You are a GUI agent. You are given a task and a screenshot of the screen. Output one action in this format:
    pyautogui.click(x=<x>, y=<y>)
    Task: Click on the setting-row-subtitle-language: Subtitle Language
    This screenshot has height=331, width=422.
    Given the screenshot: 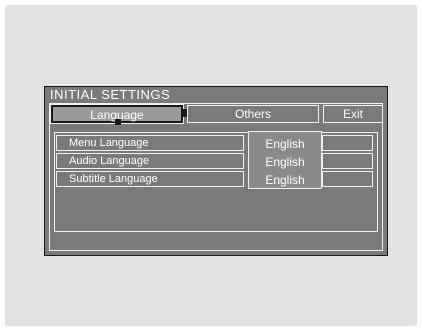 What is the action you would take?
    pyautogui.click(x=150, y=179)
    